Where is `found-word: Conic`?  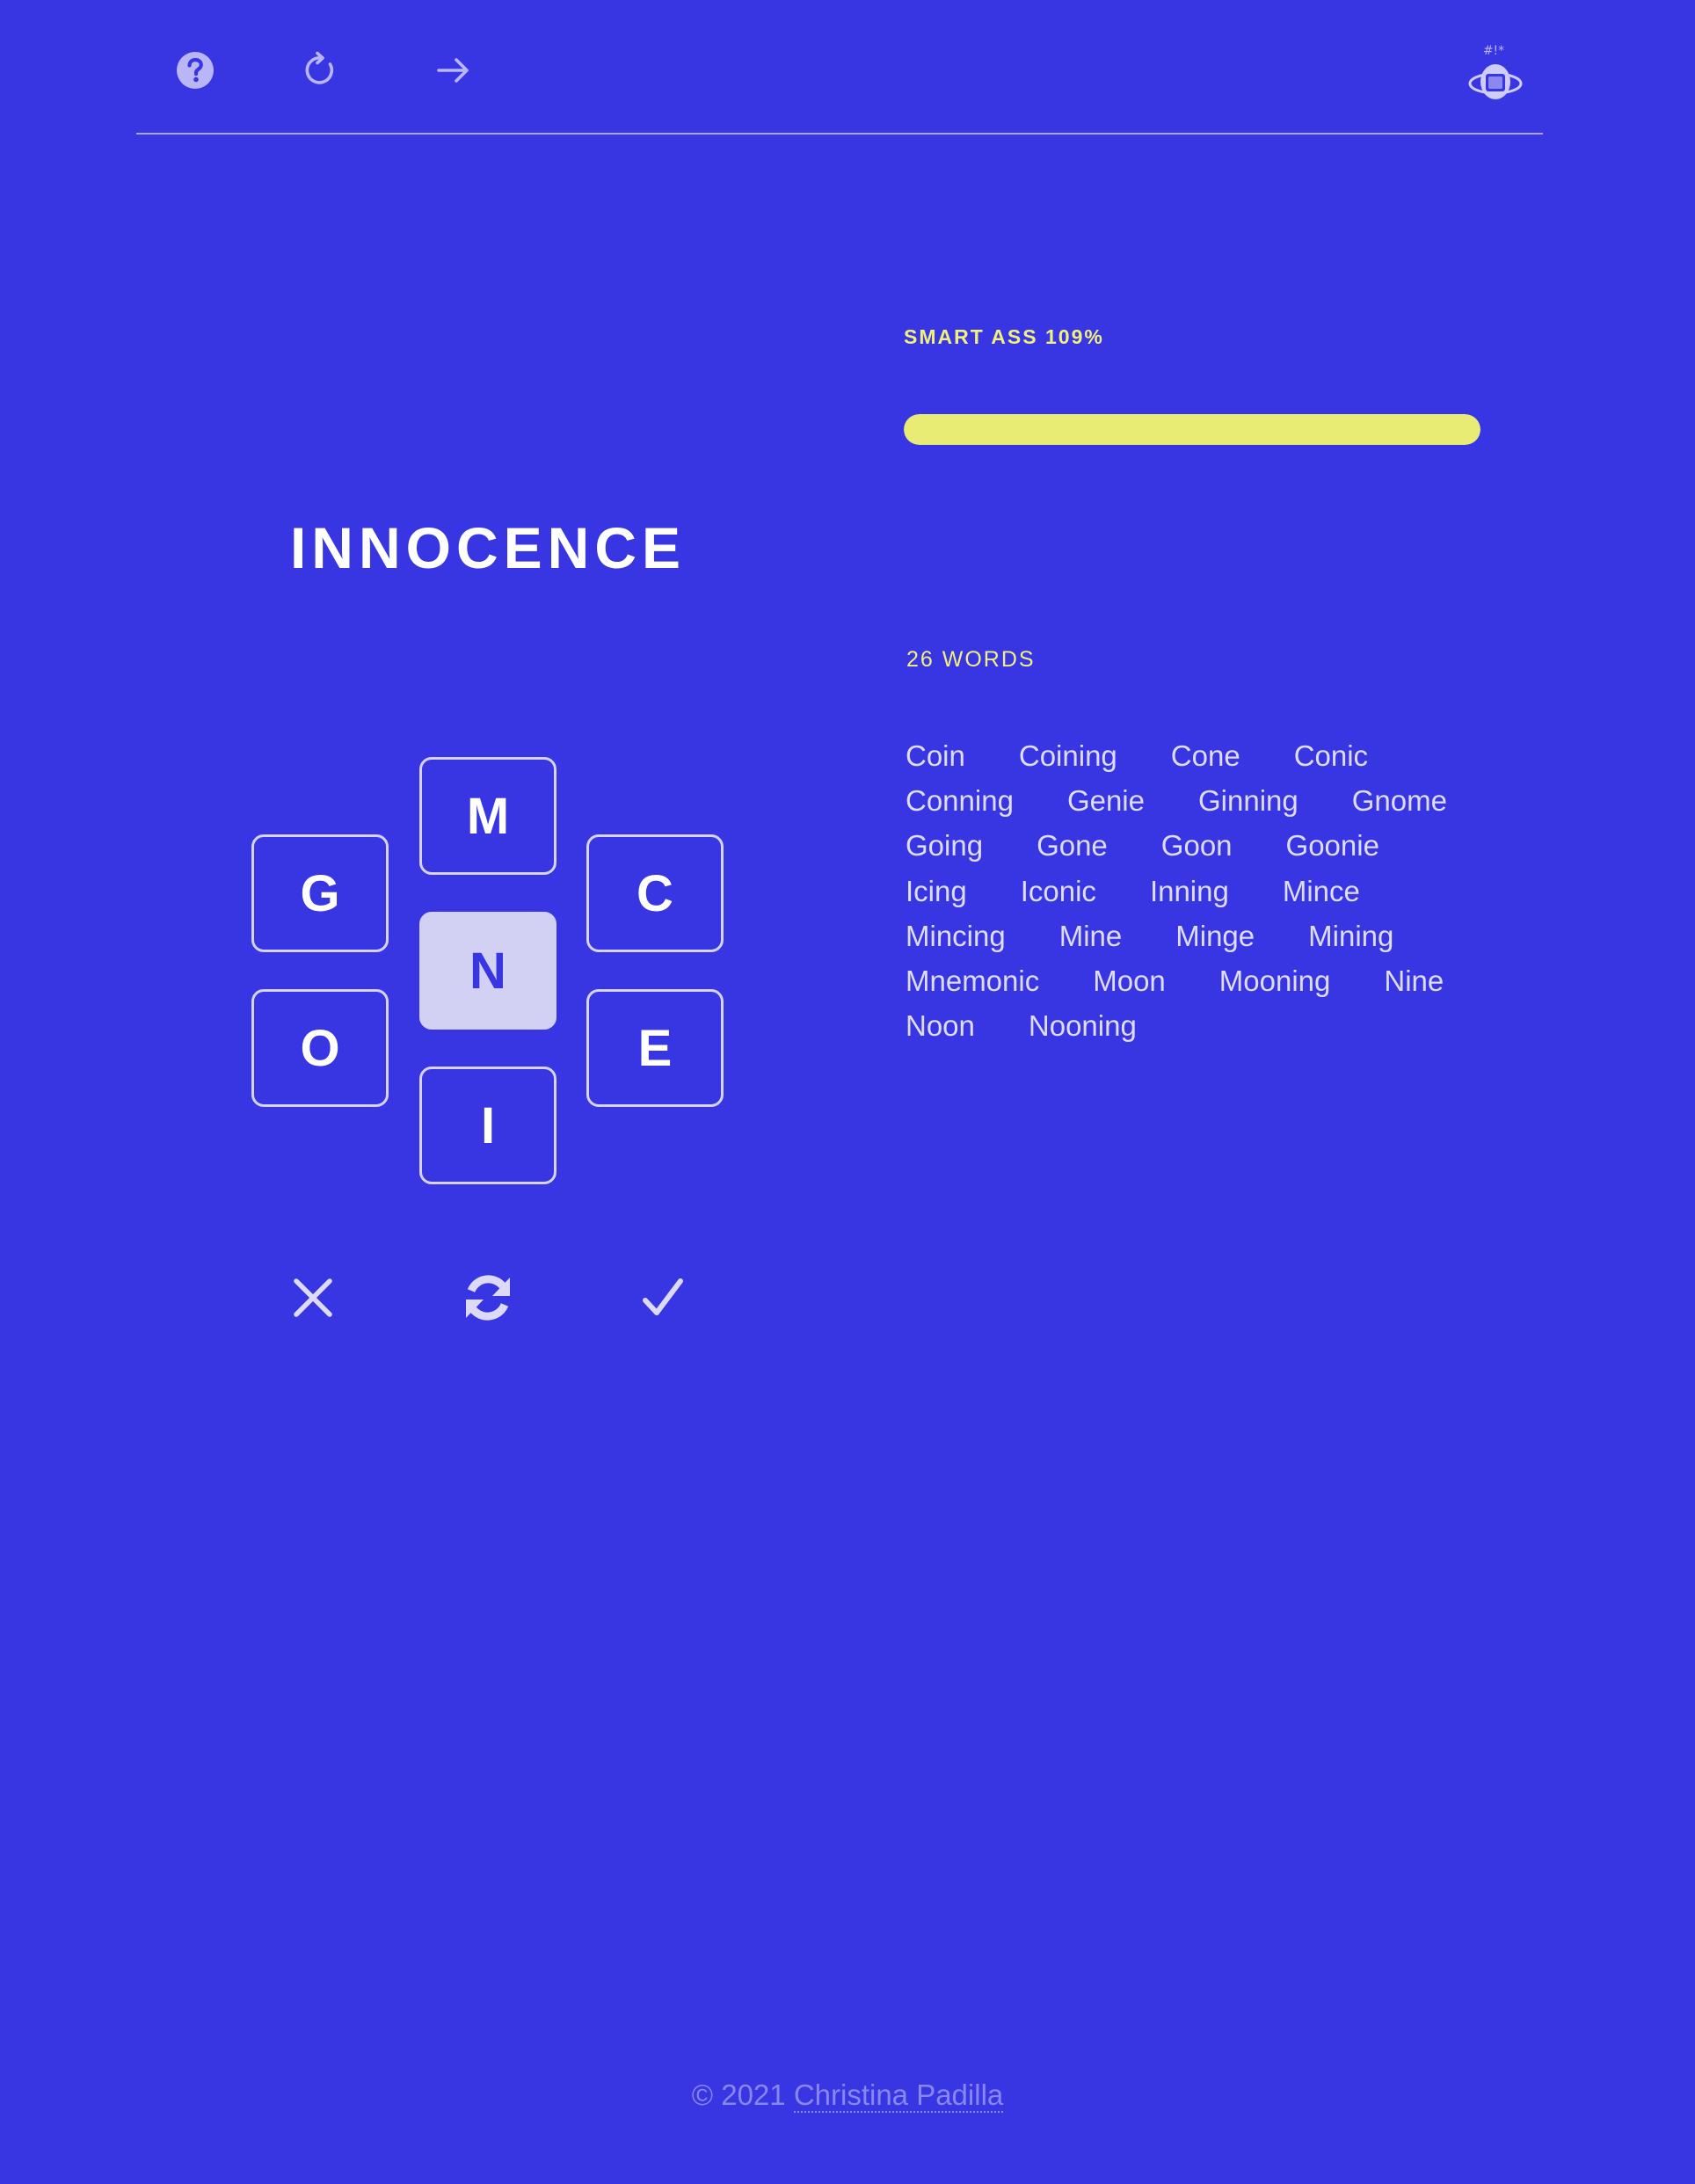 found-word: Conic is located at coordinates (1331, 755).